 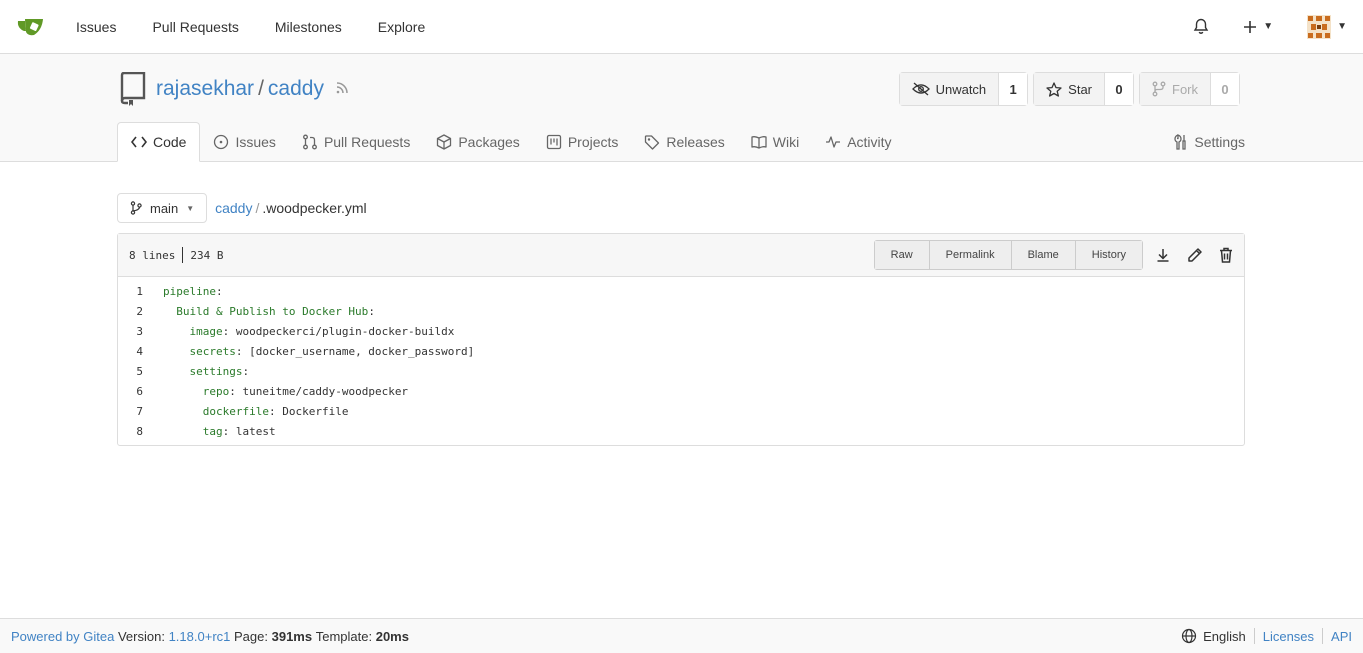 What do you see at coordinates (162, 208) in the screenshot?
I see `branch-selector: main ▼` at bounding box center [162, 208].